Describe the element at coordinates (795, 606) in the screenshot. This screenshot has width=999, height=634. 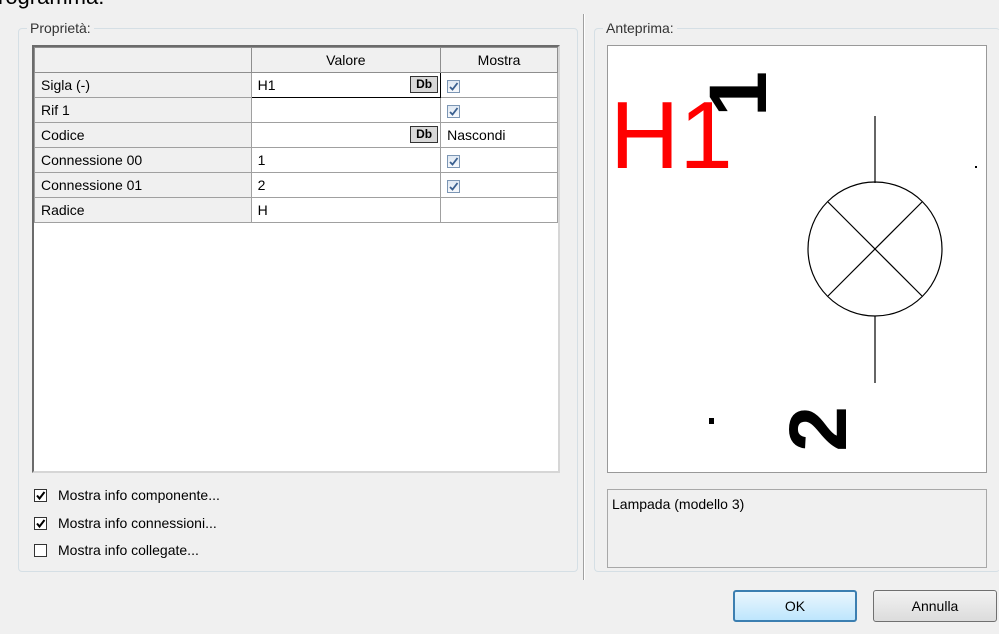
I see `ok-button: OK` at that location.